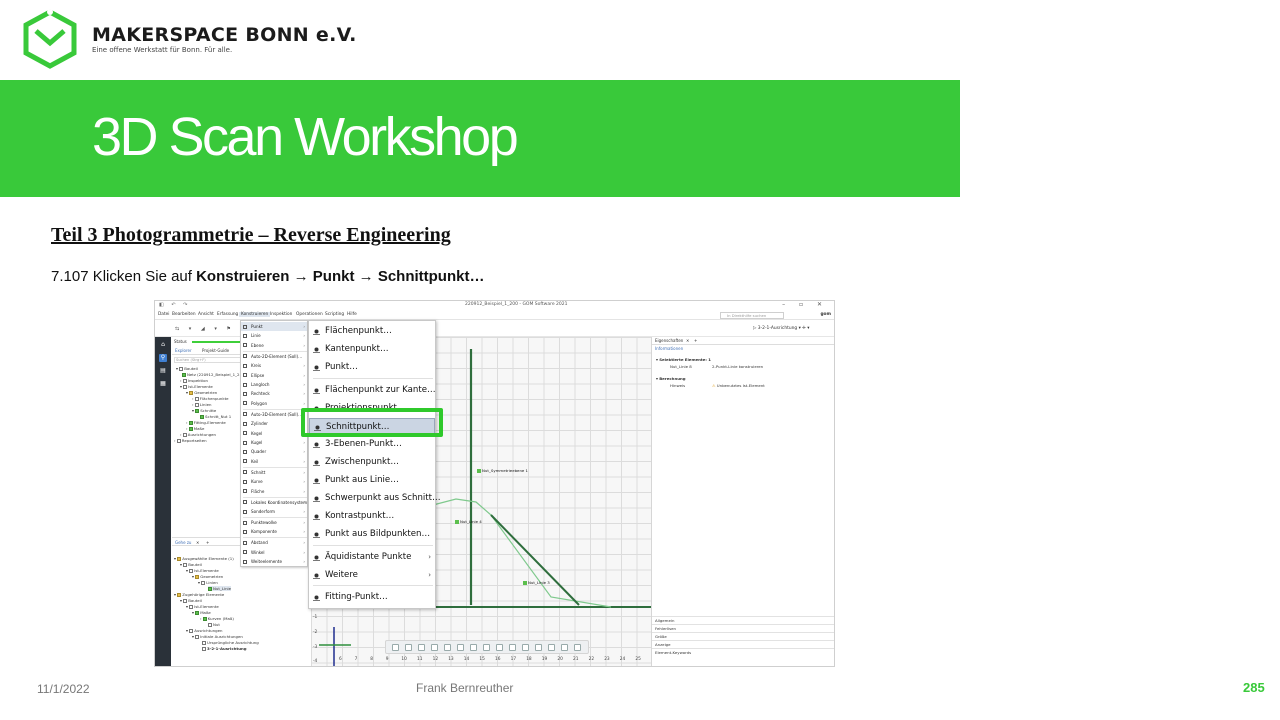 The width and height of the screenshot is (1280, 720). Describe the element at coordinates (163, 384) in the screenshot. I see `grid-icon: ▦` at that location.